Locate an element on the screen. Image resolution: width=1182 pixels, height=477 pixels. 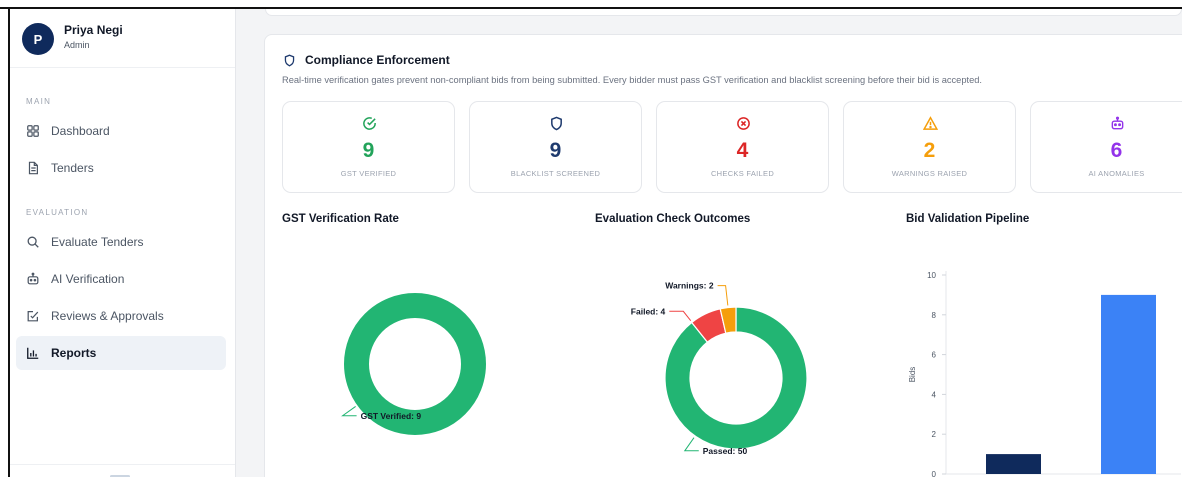
y-tick-label: 4 is located at coordinates (934, 394).